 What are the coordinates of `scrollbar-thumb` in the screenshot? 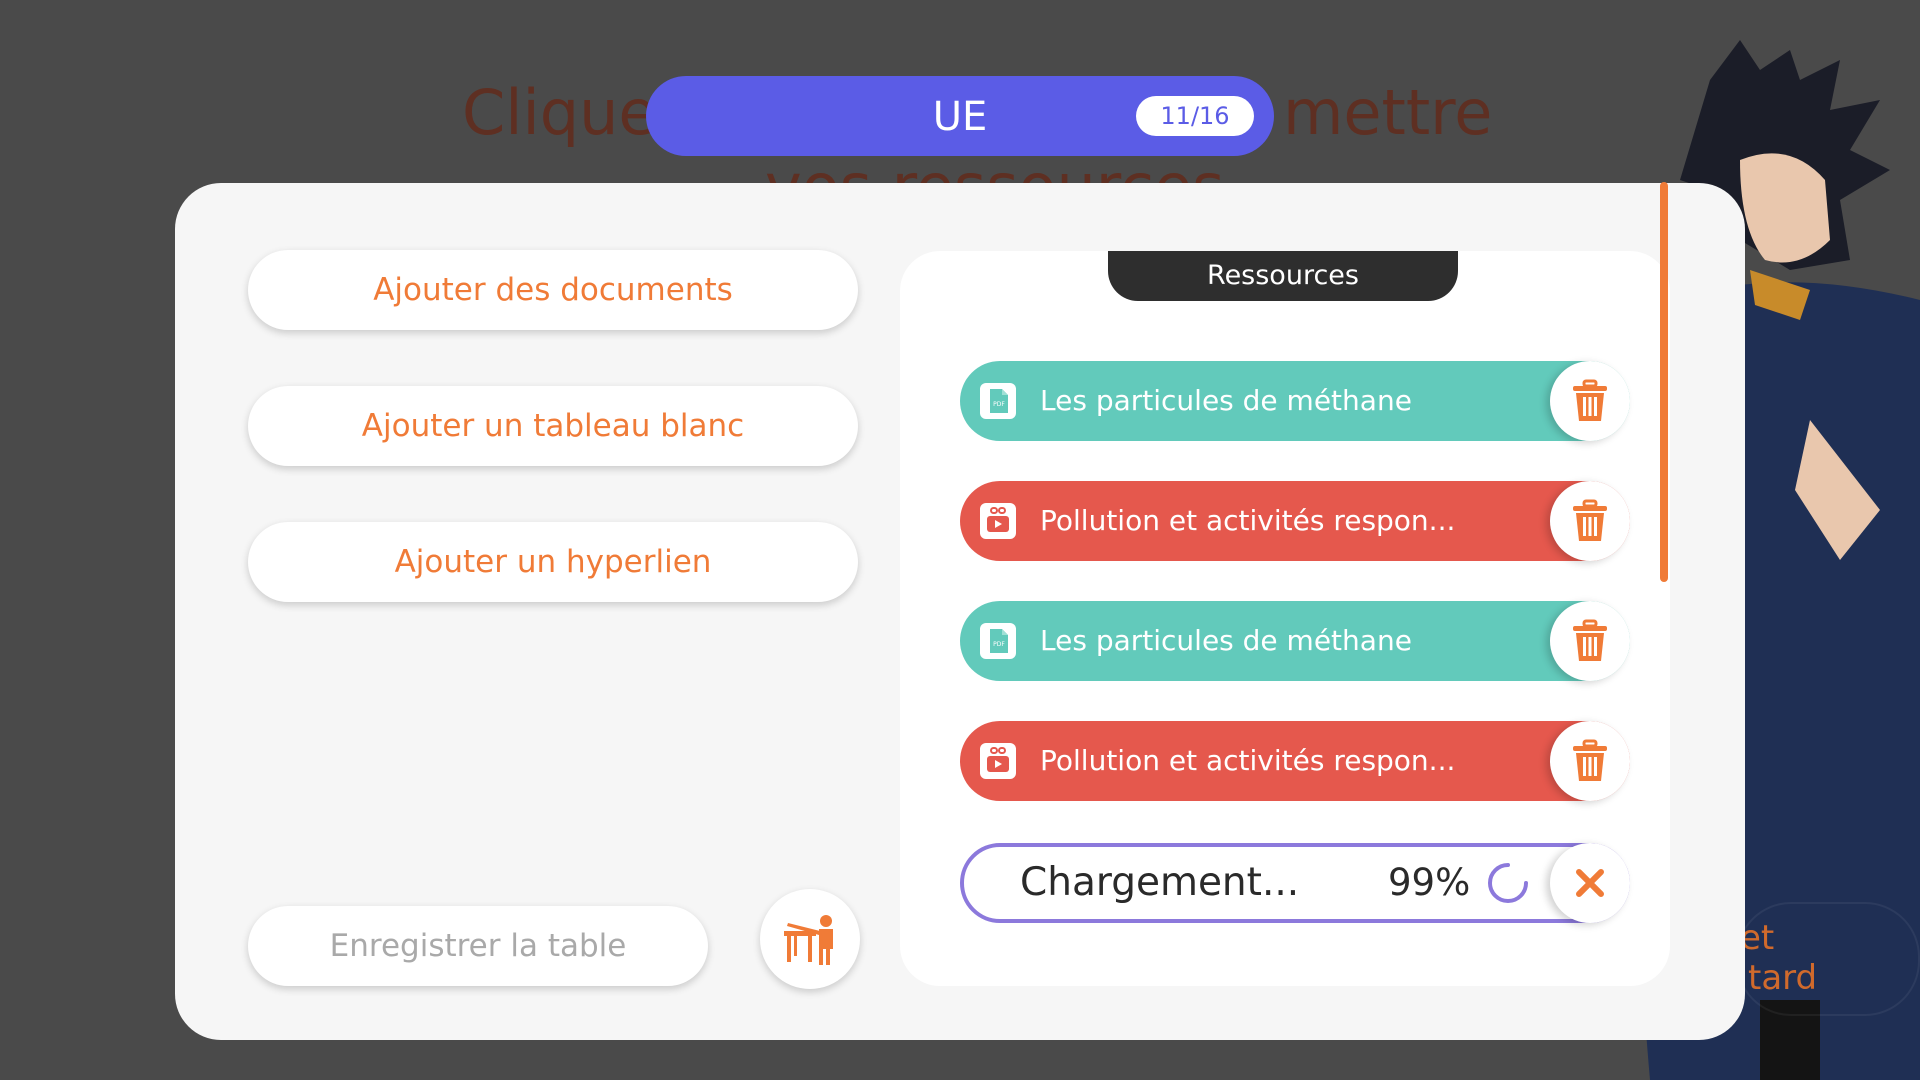 It's located at (1664, 382).